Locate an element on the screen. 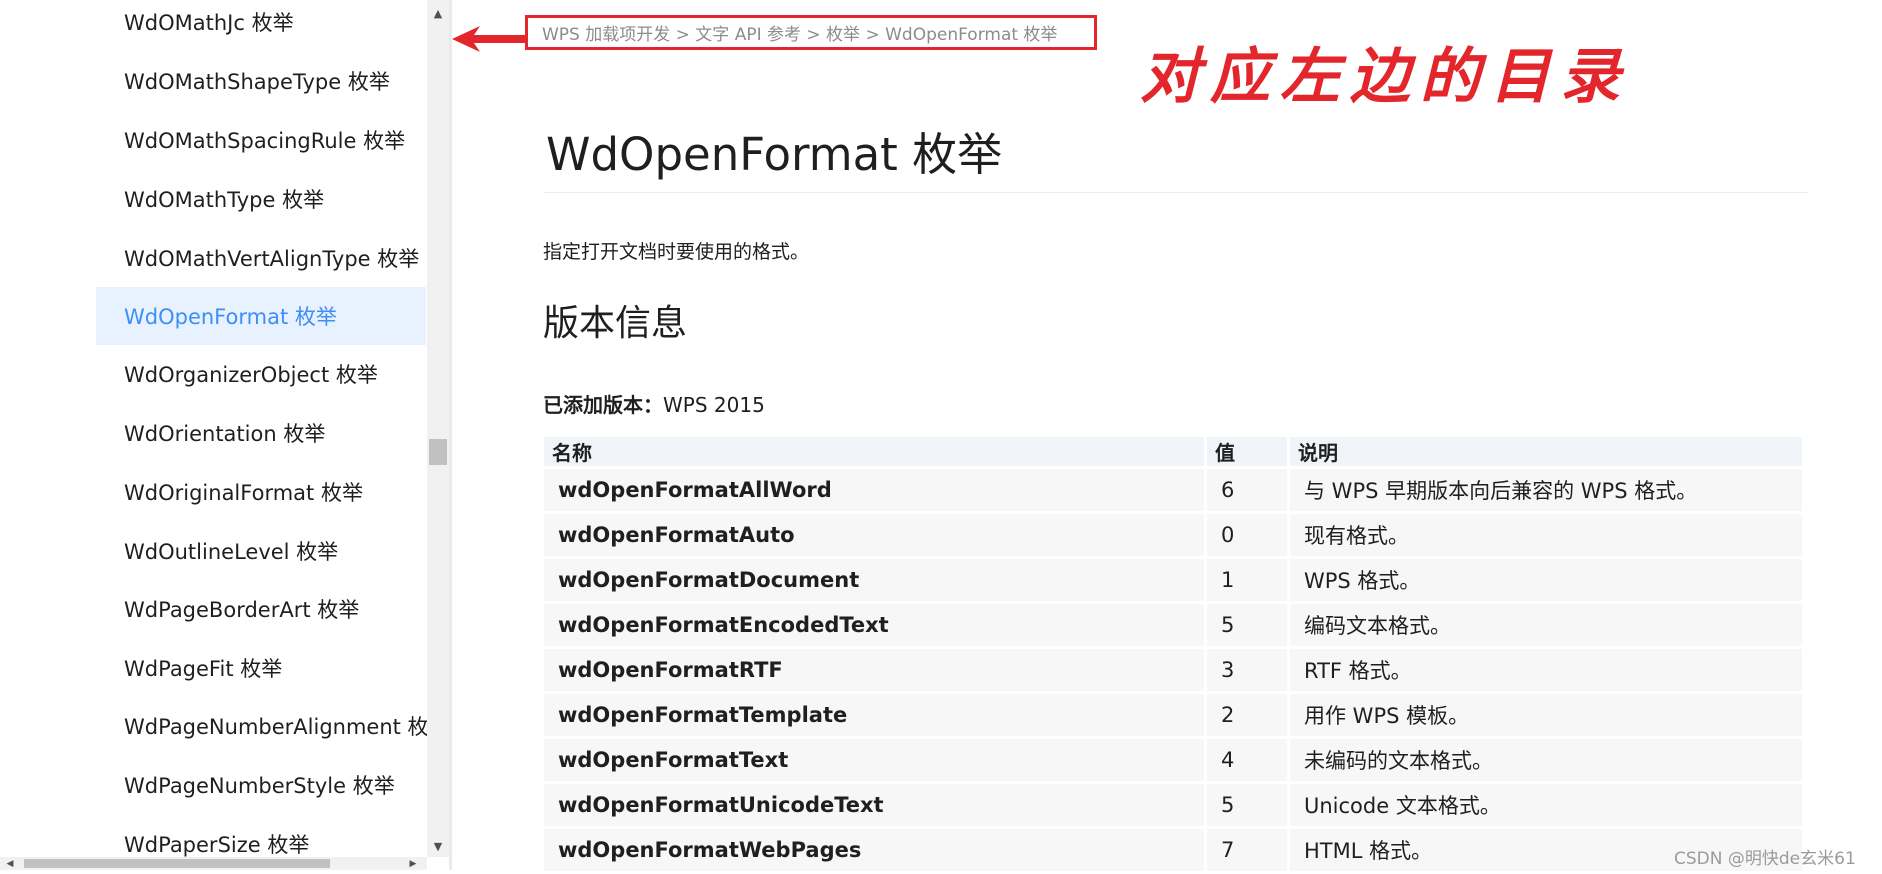 This screenshot has width=1882, height=874. cell-name: wdOpenFormatEncodedText is located at coordinates (874, 625).